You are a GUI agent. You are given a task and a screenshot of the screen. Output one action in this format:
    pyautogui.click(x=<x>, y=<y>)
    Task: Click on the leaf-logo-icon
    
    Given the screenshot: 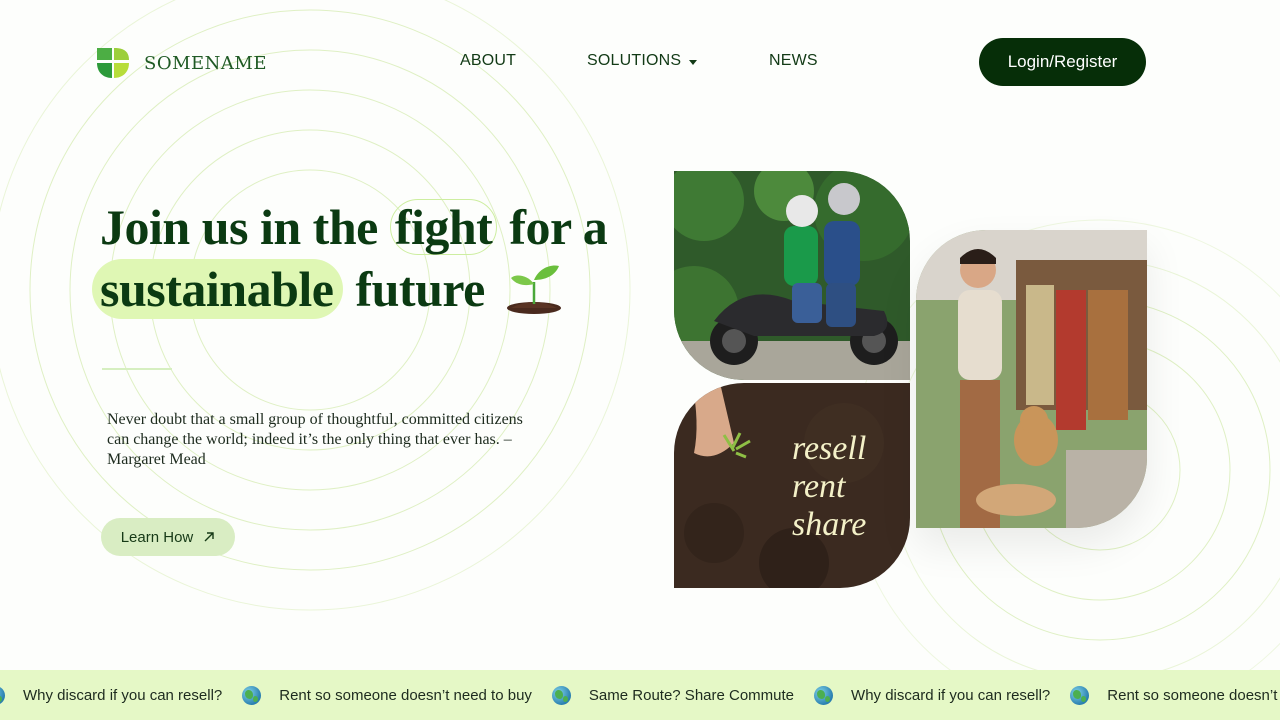 What is the action you would take?
    pyautogui.click(x=113, y=63)
    